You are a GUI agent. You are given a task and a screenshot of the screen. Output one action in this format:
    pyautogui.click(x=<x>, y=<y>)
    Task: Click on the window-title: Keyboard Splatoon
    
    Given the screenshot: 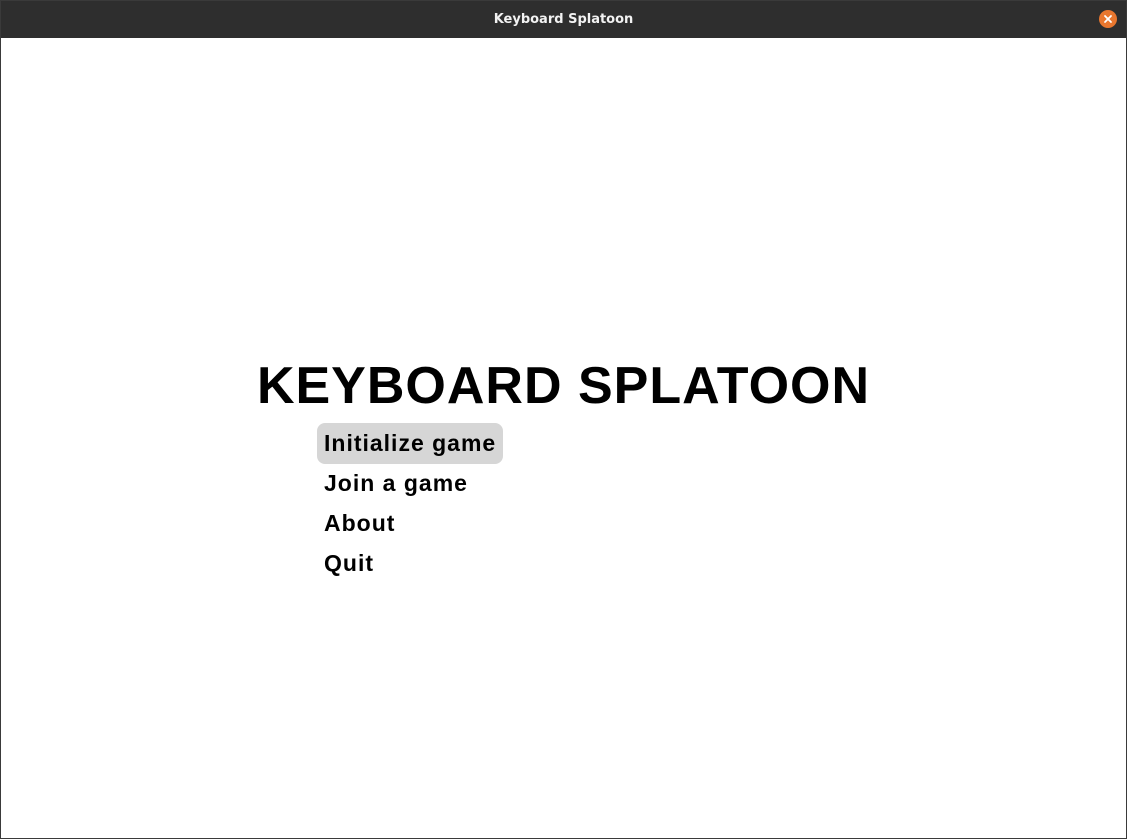 What is the action you would take?
    pyautogui.click(x=563, y=19)
    